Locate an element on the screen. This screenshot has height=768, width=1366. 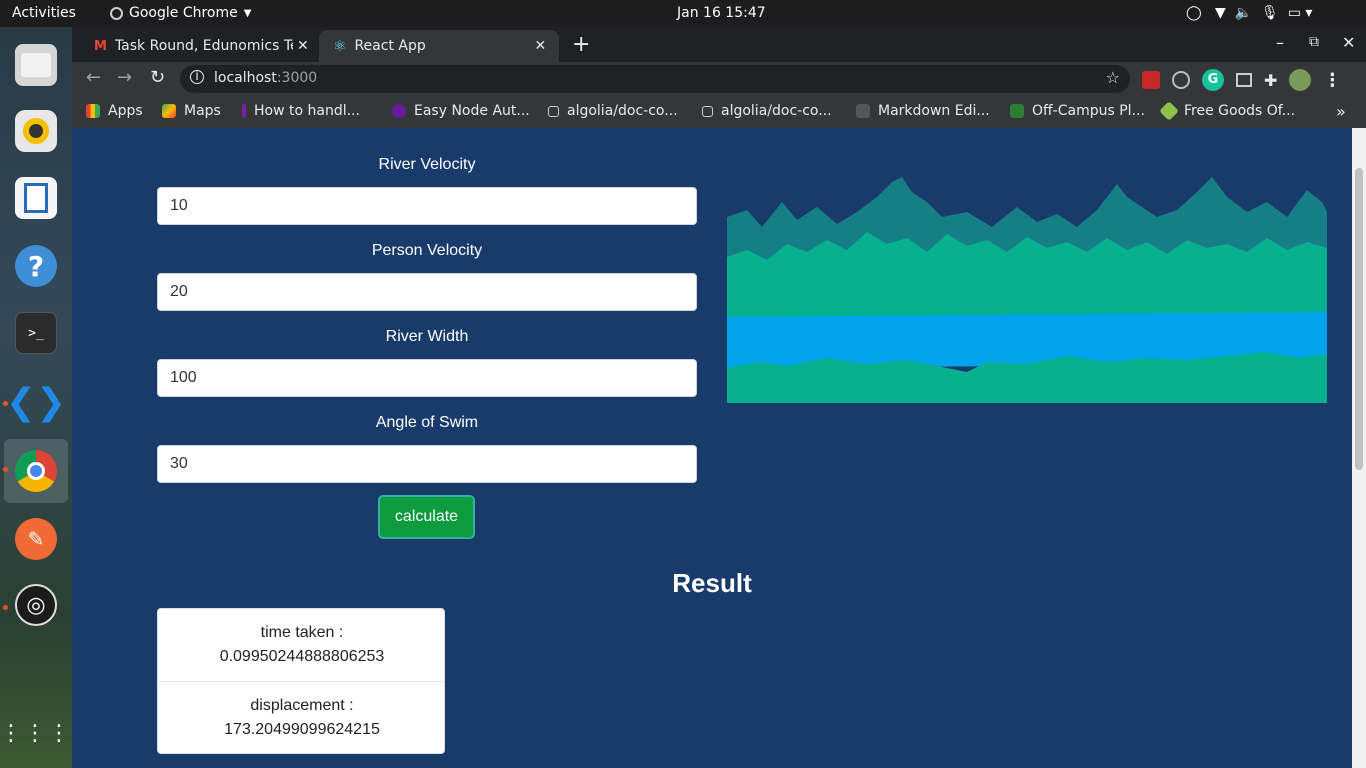
clock: Jan 16 15:47 is located at coordinates (721, 13).